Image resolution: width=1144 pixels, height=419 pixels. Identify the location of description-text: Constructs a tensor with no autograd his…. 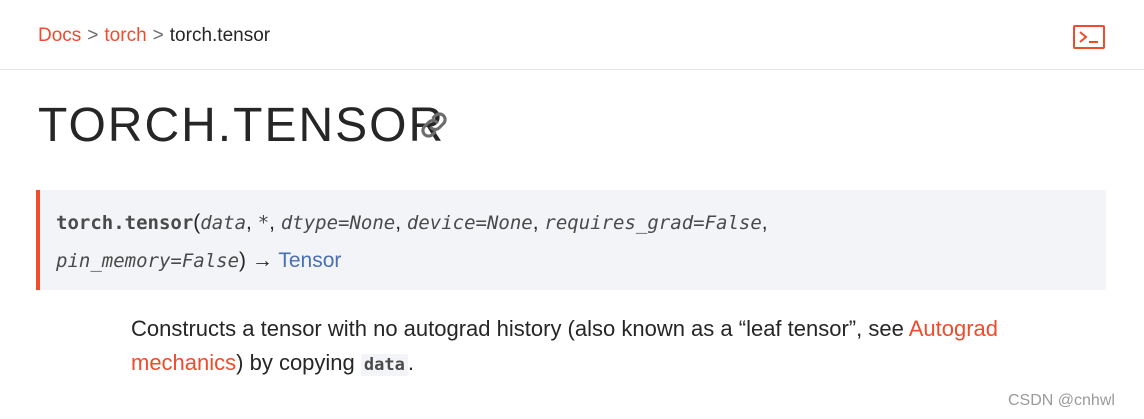
(520, 328).